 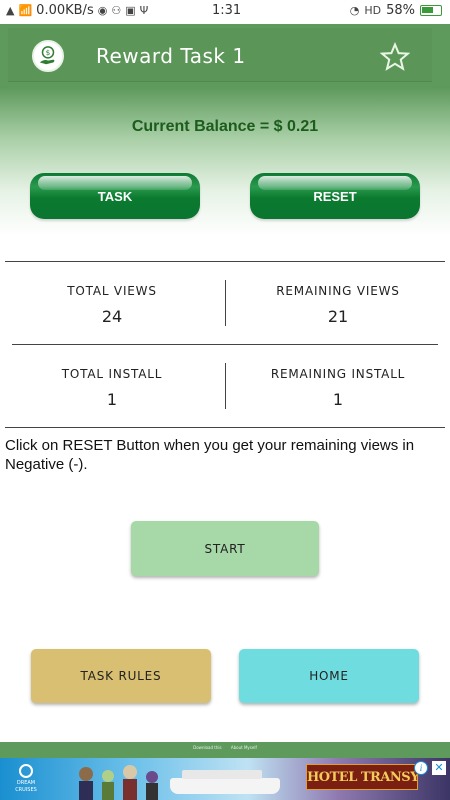 I want to click on reset-button: RESET, so click(x=335, y=196).